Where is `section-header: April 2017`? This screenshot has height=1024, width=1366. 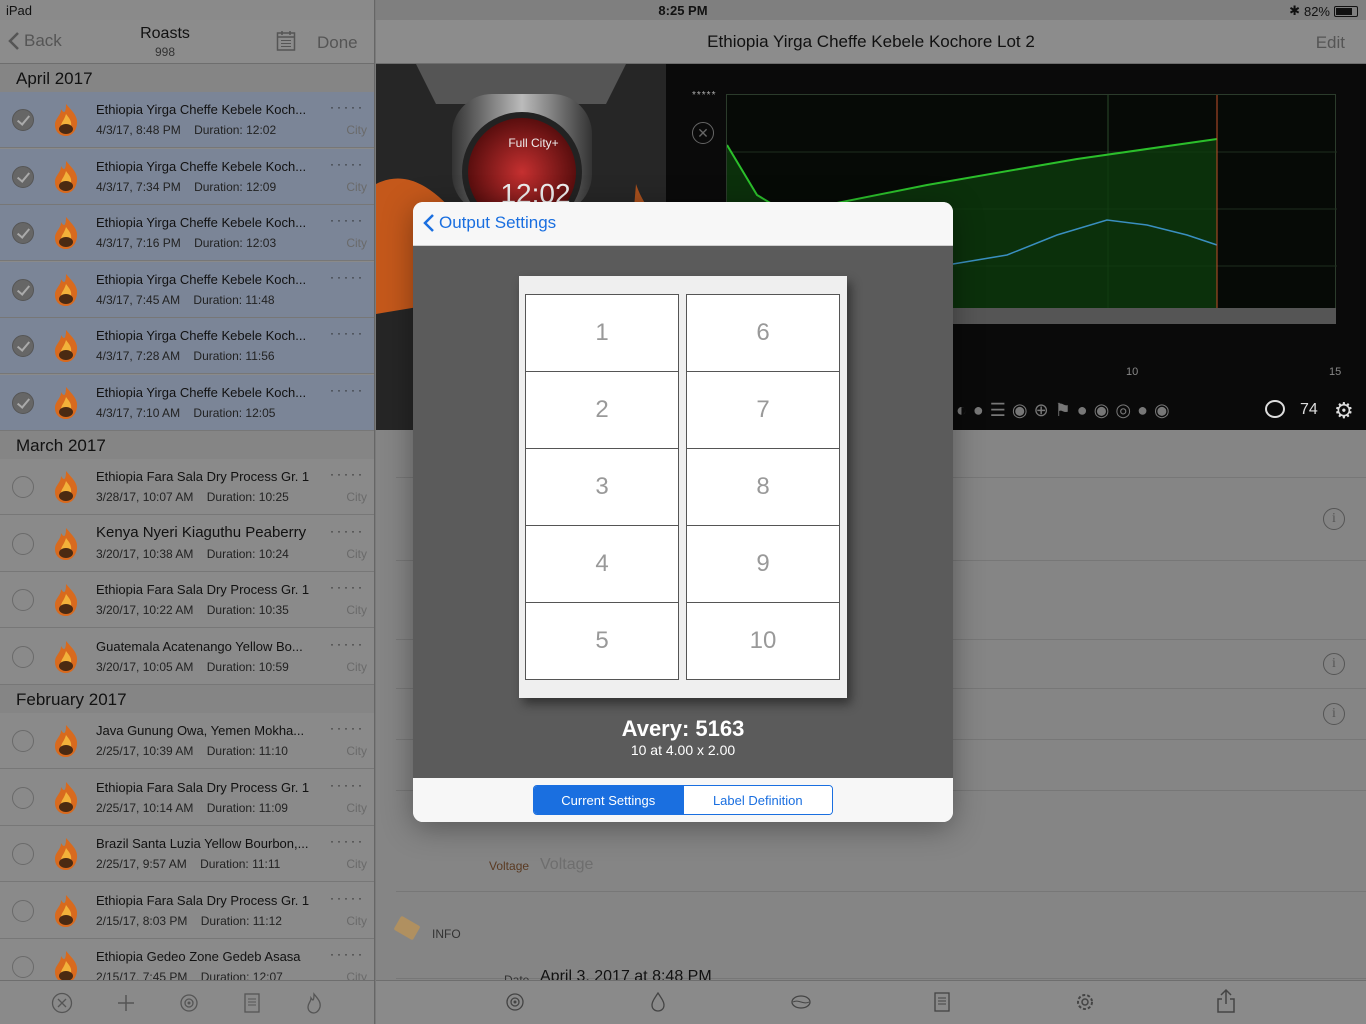 section-header: April 2017 is located at coordinates (187, 78).